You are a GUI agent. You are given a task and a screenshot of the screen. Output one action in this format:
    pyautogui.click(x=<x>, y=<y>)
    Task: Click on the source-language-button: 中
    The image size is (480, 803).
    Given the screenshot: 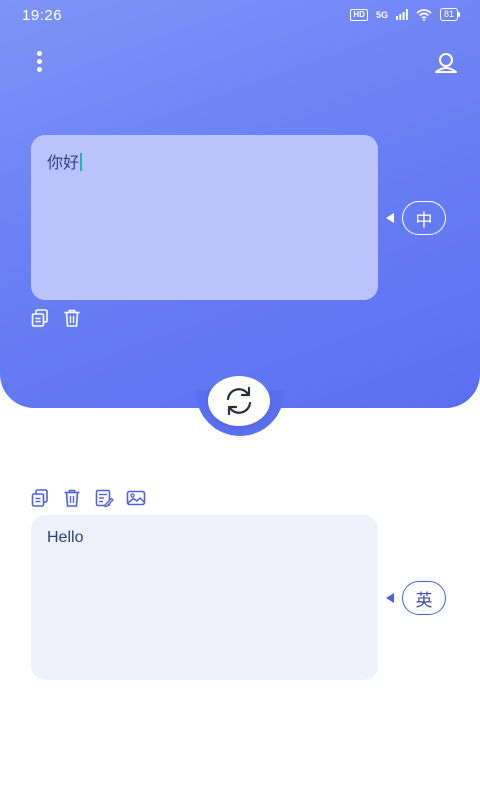 What is the action you would take?
    pyautogui.click(x=424, y=218)
    